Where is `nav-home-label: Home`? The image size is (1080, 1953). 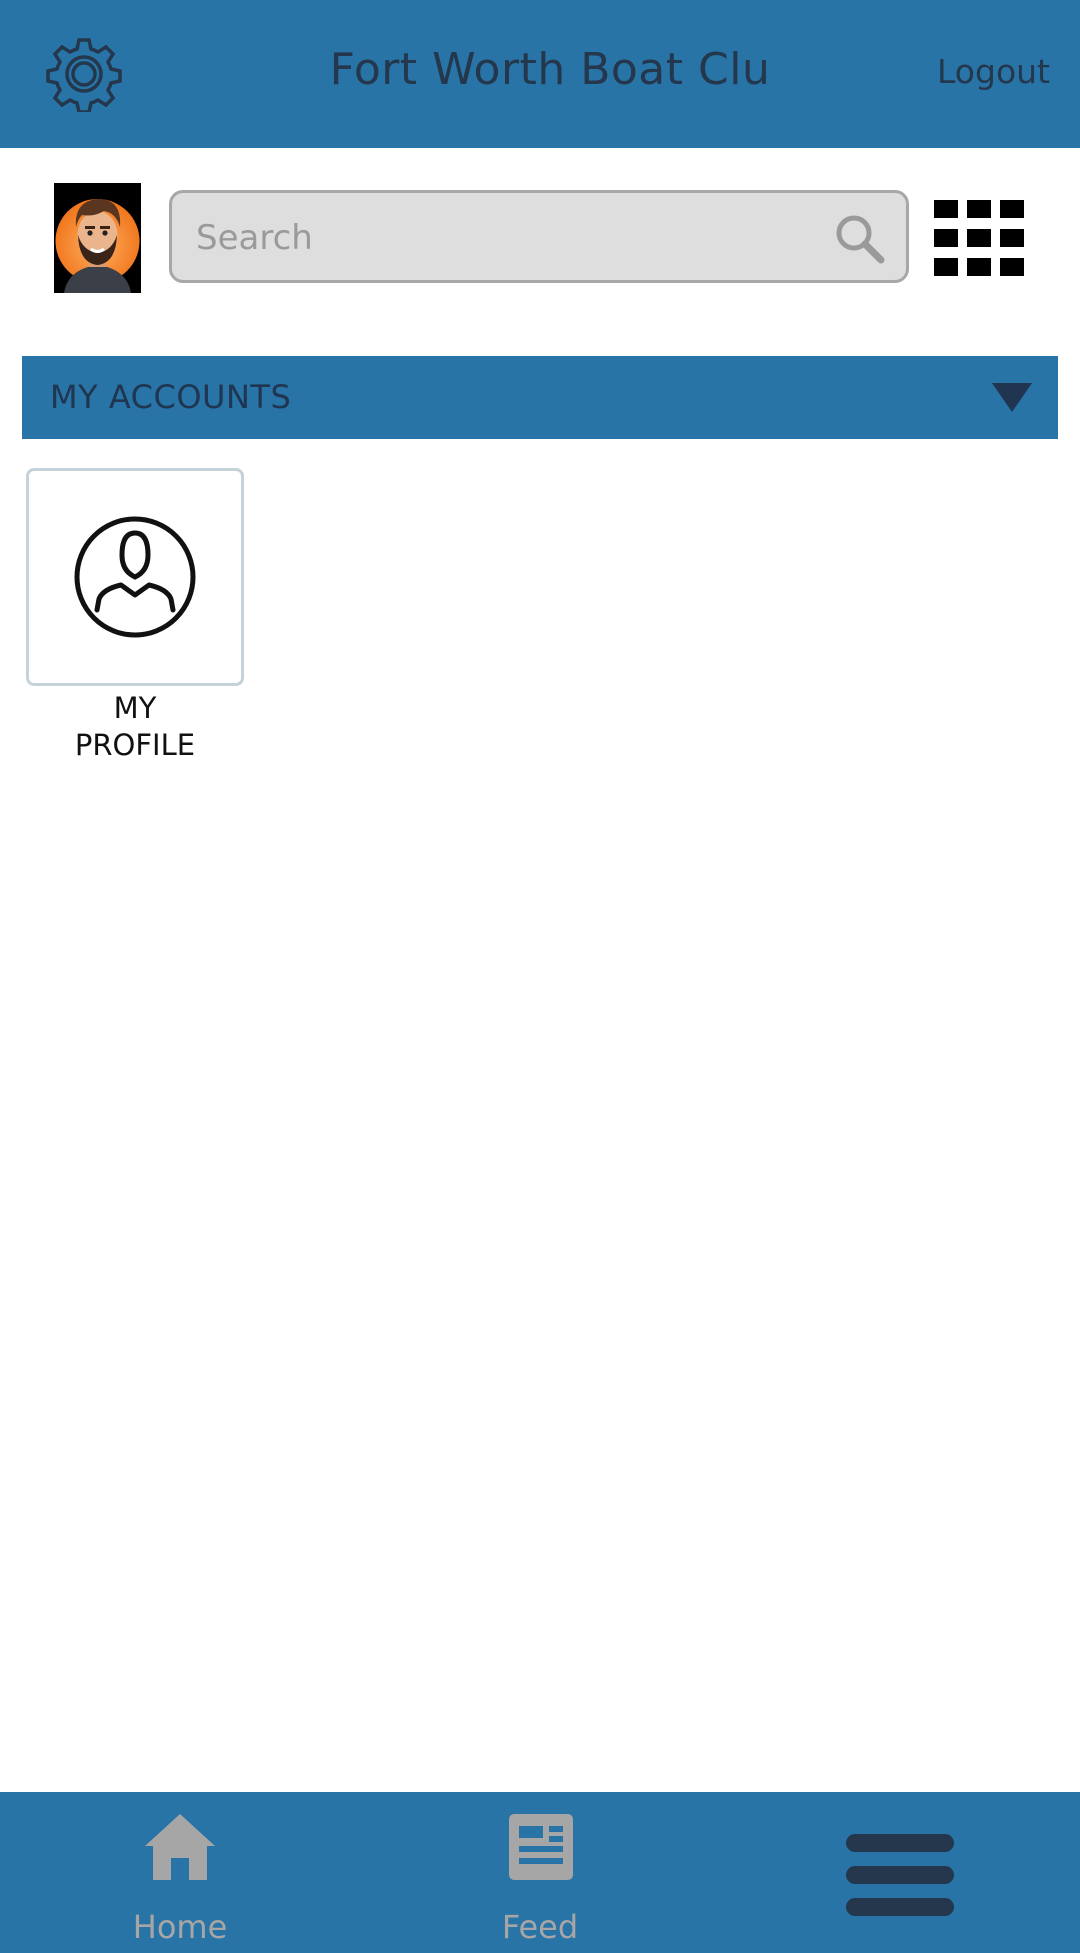
nav-home-label: Home is located at coordinates (180, 1927).